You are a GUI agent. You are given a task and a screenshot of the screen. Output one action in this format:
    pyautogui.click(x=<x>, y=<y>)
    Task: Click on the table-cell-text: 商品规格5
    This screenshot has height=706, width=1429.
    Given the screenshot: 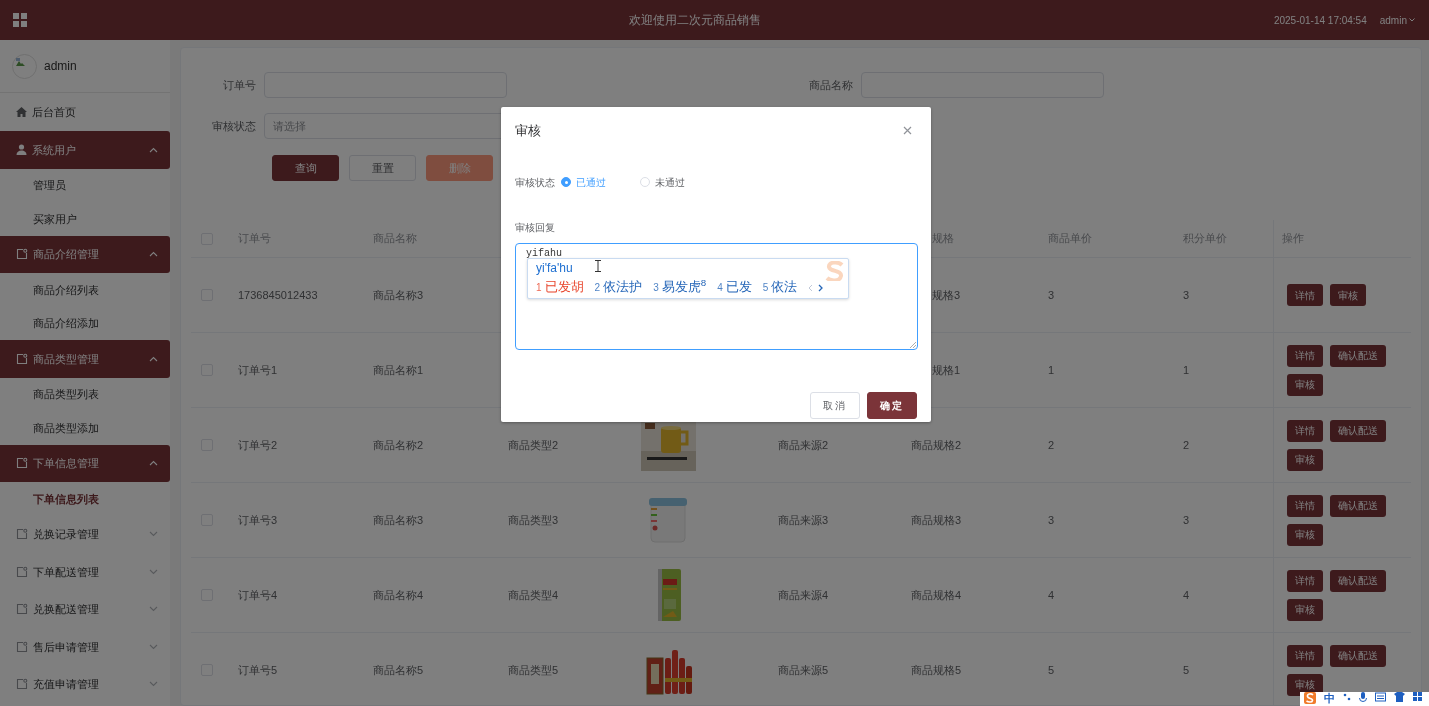 What is the action you would take?
    pyautogui.click(x=936, y=670)
    